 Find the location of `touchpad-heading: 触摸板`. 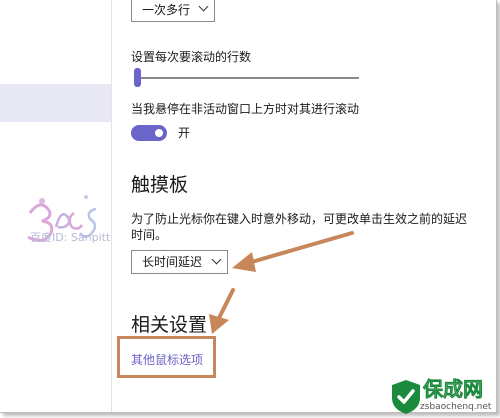

touchpad-heading: 触摸板 is located at coordinates (160, 185).